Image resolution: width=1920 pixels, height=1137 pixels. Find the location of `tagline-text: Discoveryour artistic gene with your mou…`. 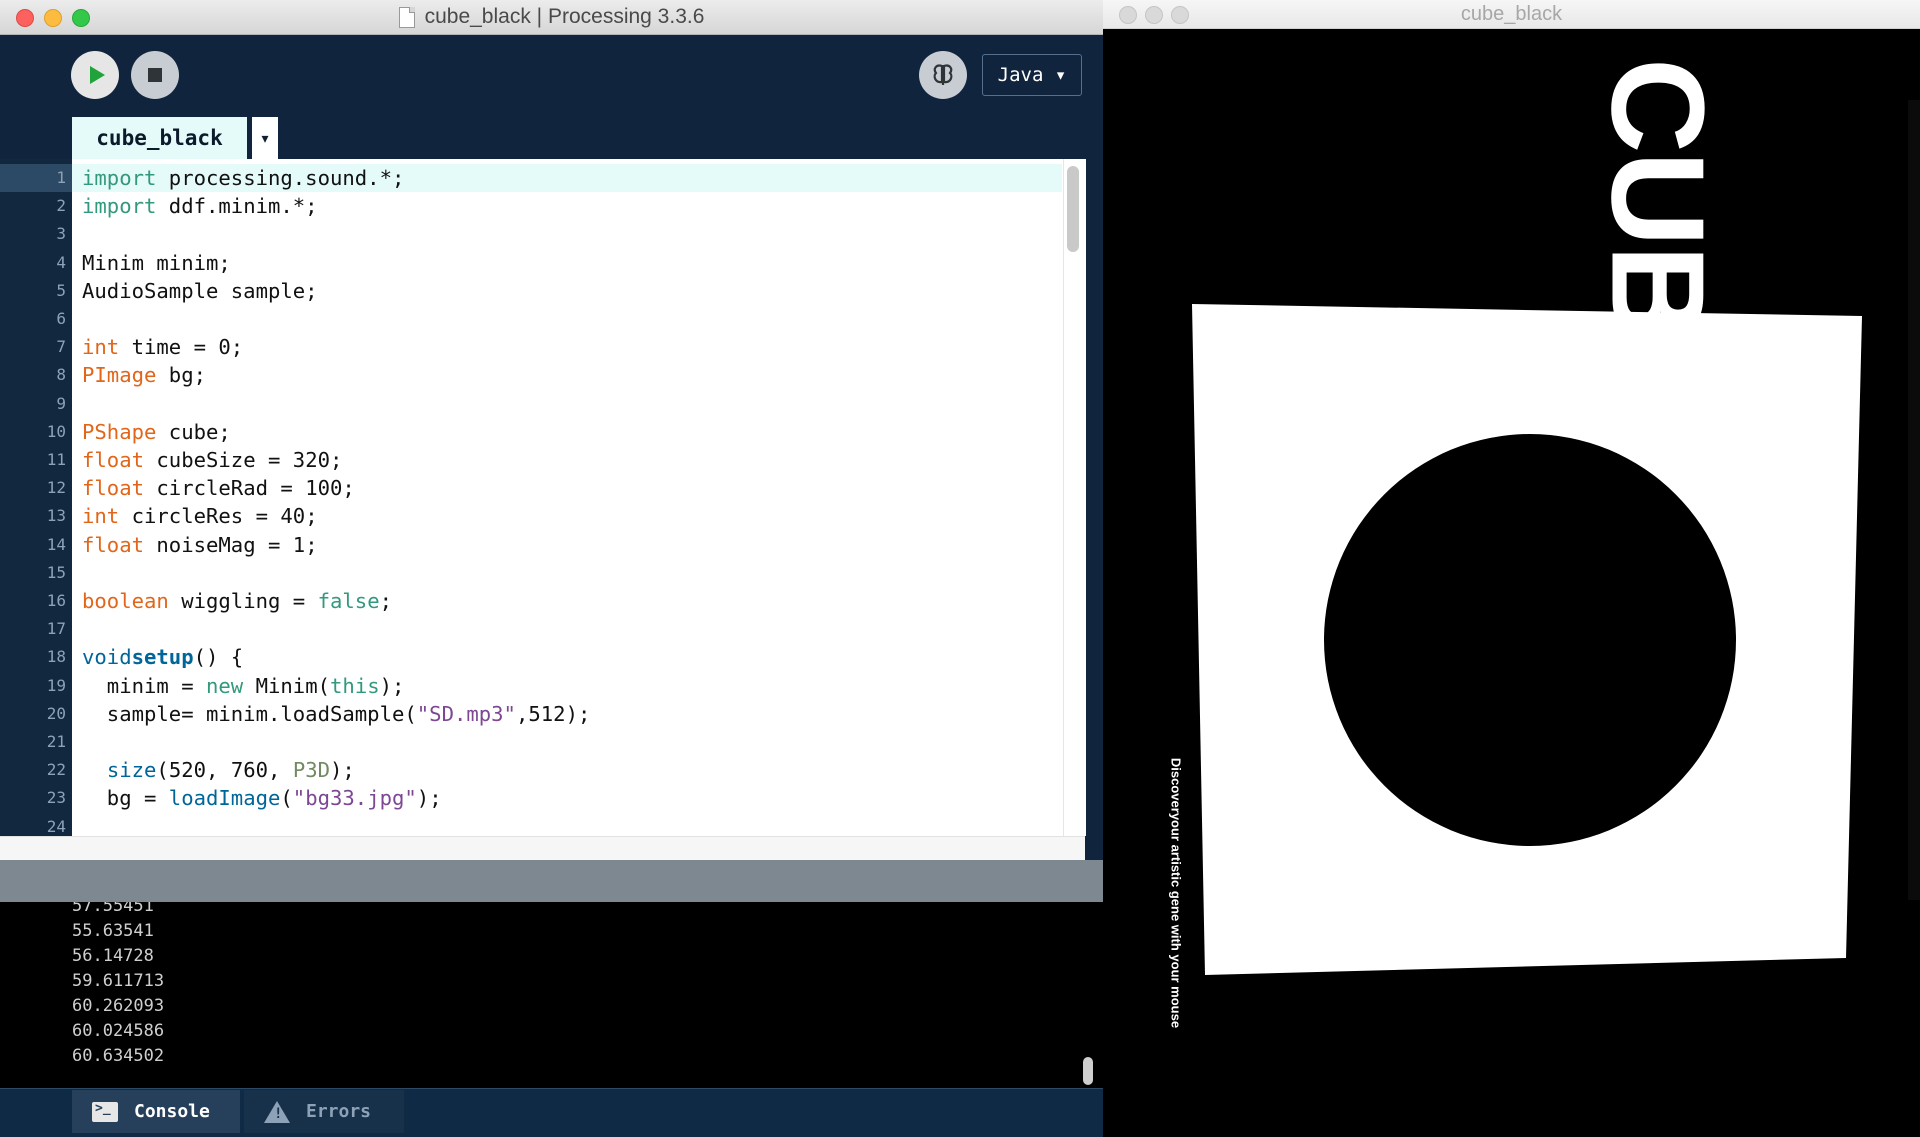

tagline-text: Discoveryour artistic gene with your mou… is located at coordinates (1176, 893).